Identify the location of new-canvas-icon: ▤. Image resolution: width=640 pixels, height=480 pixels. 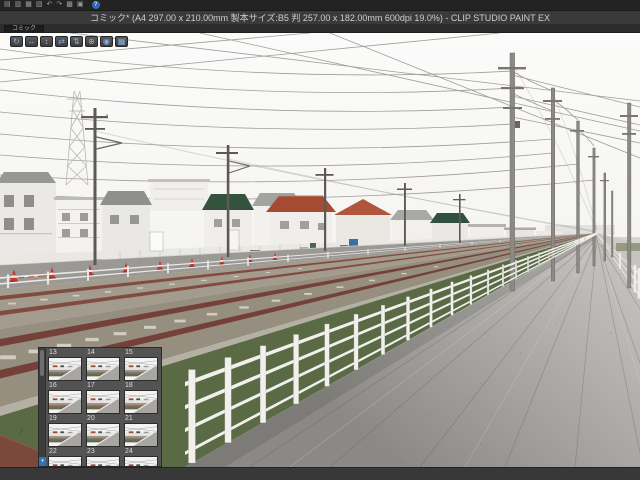
(7, 5).